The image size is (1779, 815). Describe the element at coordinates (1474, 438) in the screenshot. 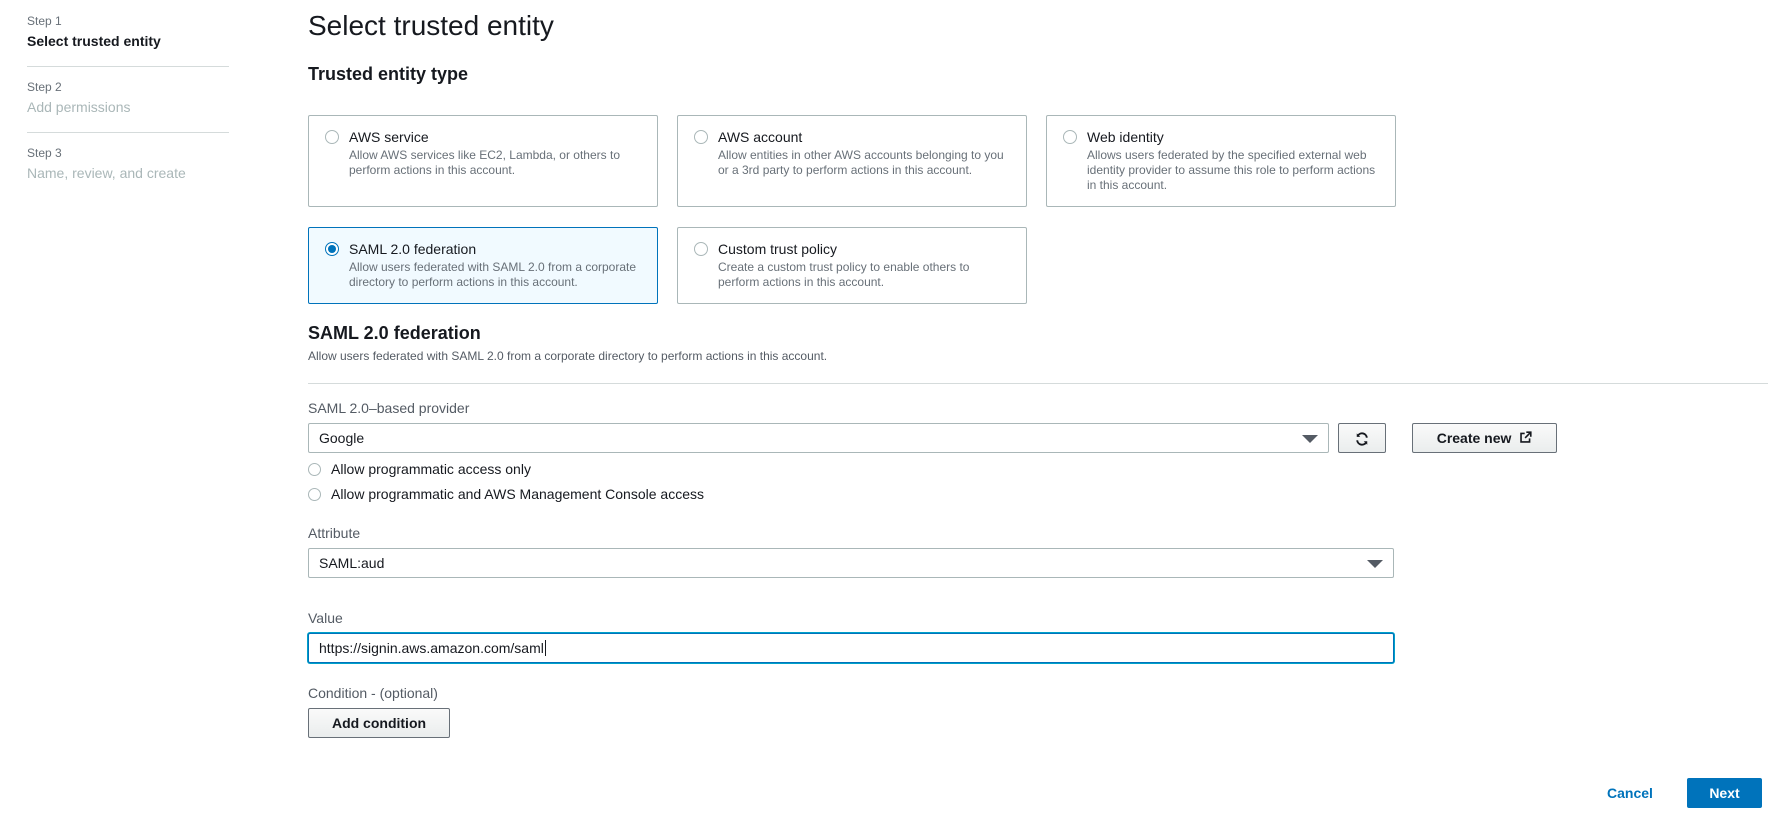

I see `create-new-label: Create new` at that location.